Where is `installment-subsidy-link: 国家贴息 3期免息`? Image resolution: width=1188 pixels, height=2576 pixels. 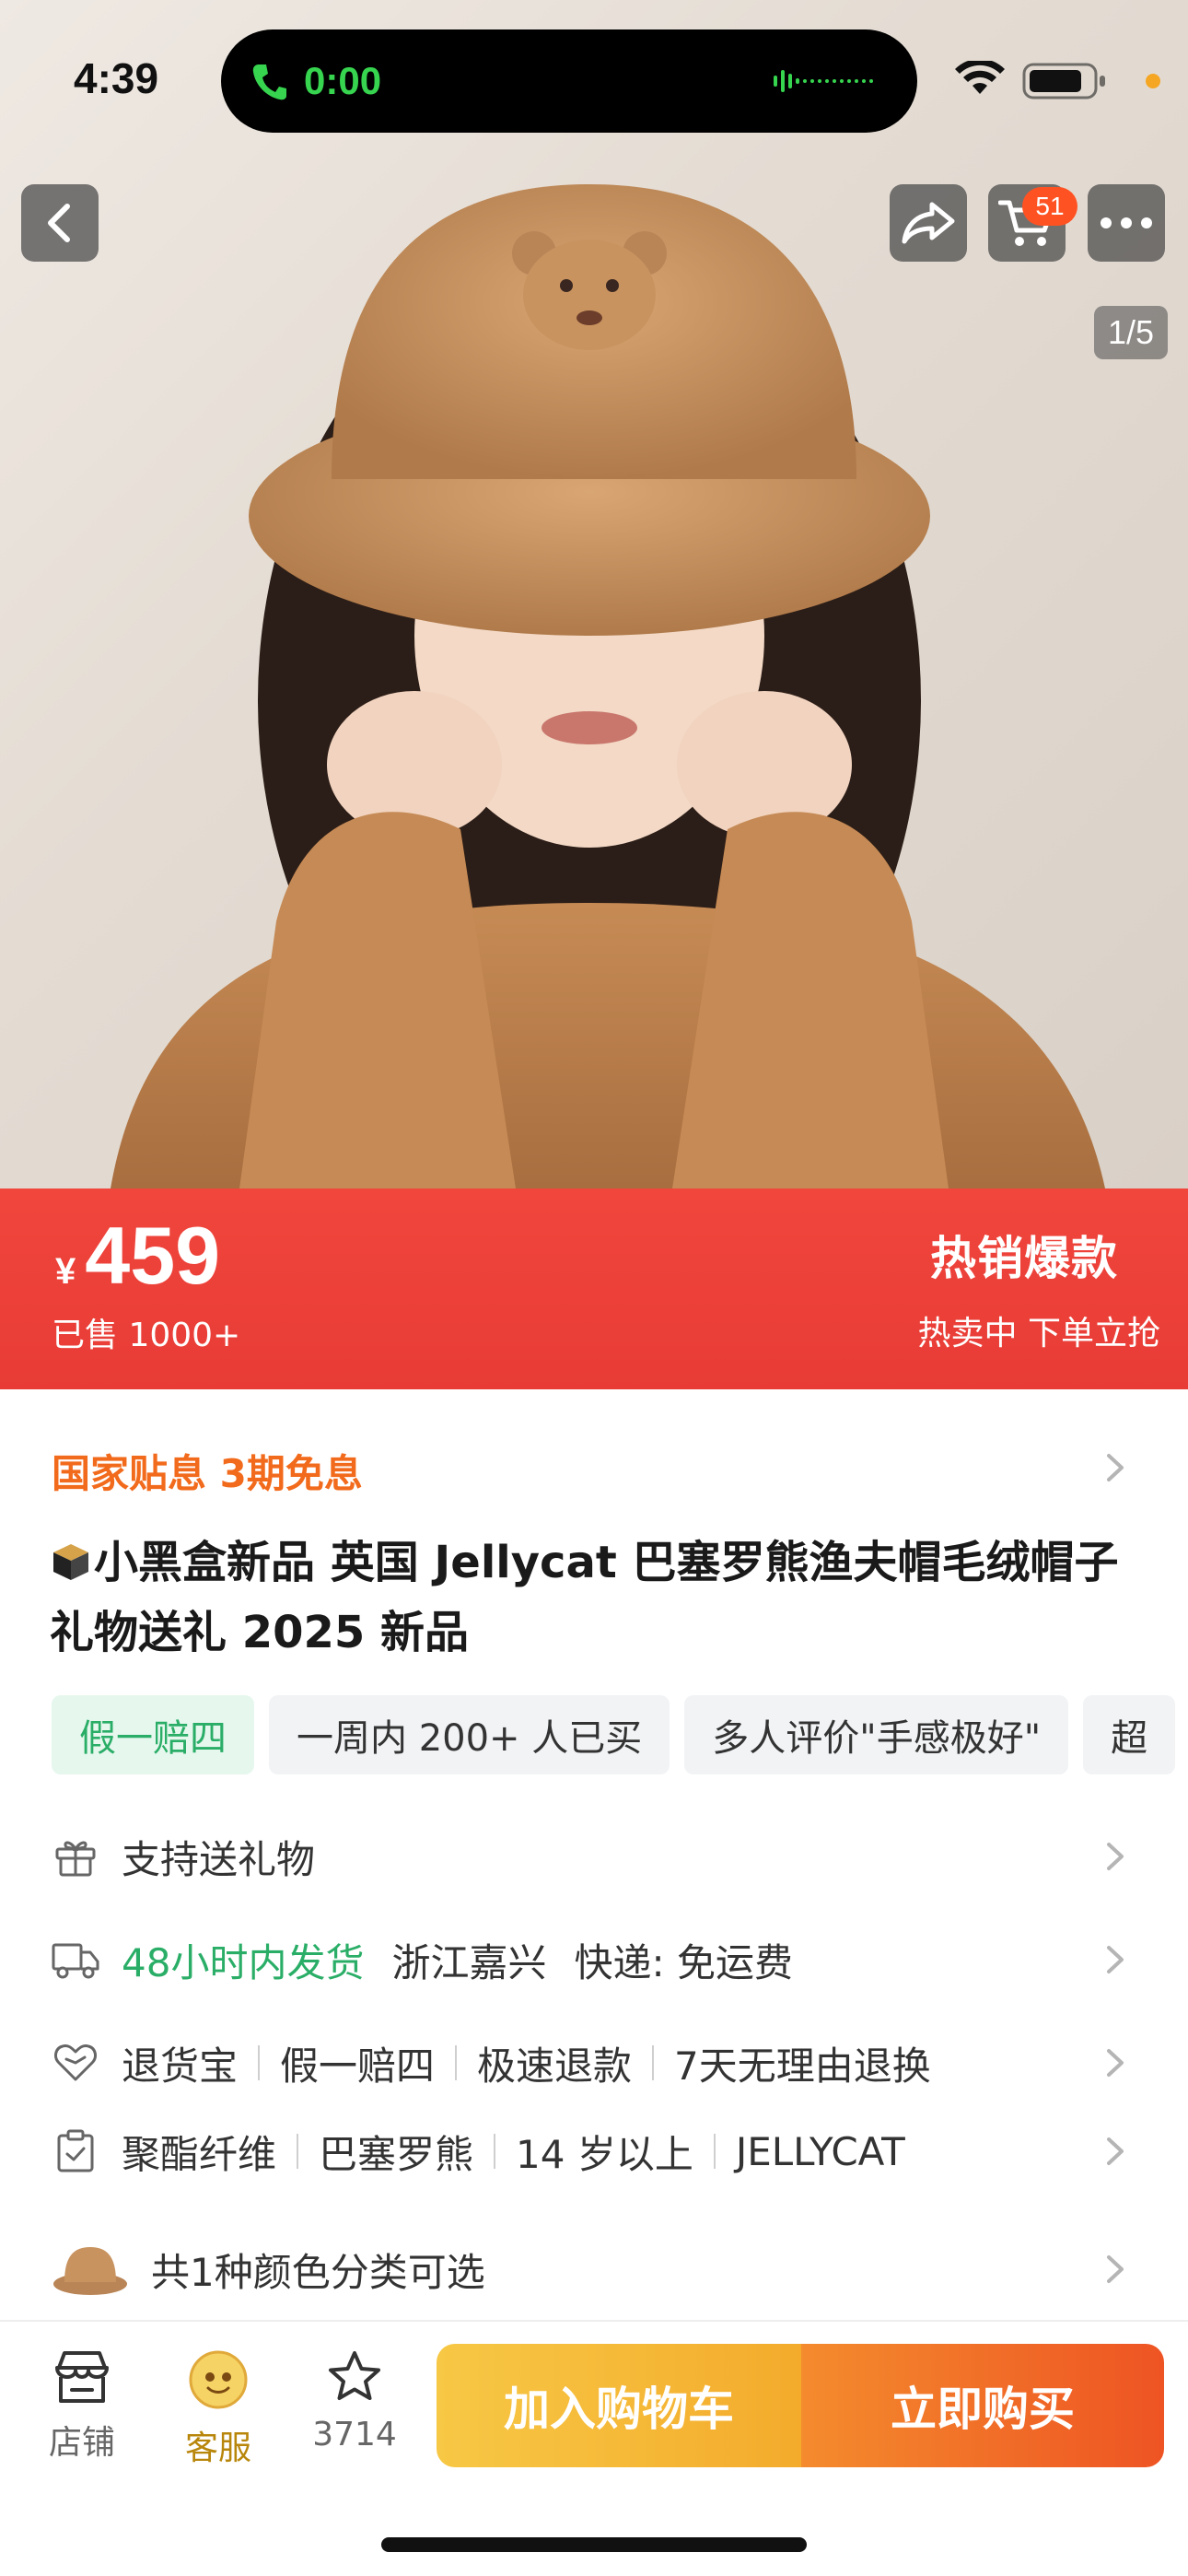
installment-subsidy-link: 国家贴息 3期免息 is located at coordinates (207, 1471).